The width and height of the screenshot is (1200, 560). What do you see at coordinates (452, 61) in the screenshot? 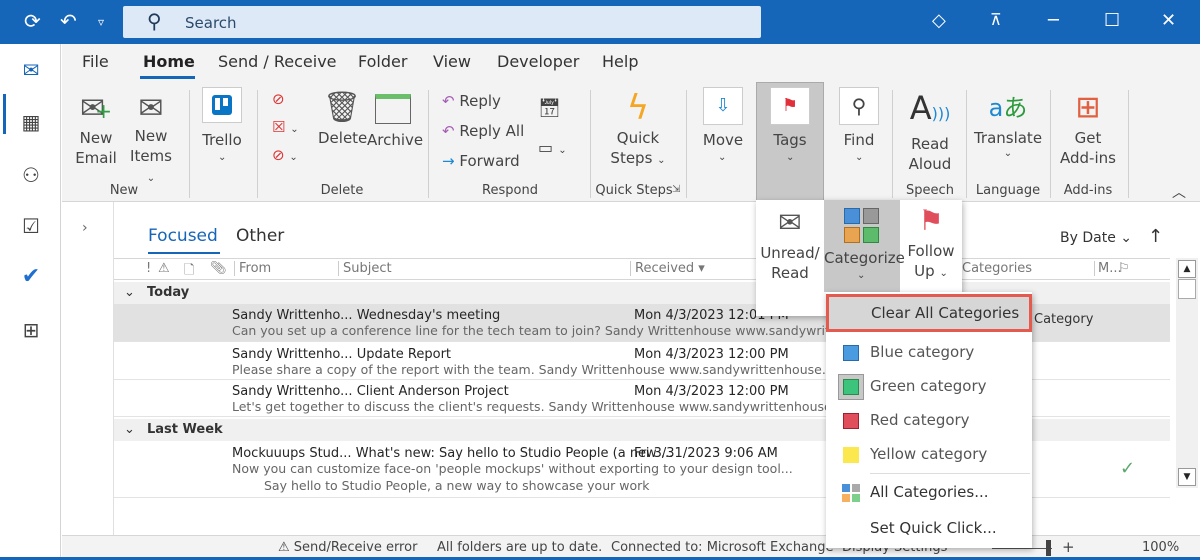
I see `tab-view: View` at bounding box center [452, 61].